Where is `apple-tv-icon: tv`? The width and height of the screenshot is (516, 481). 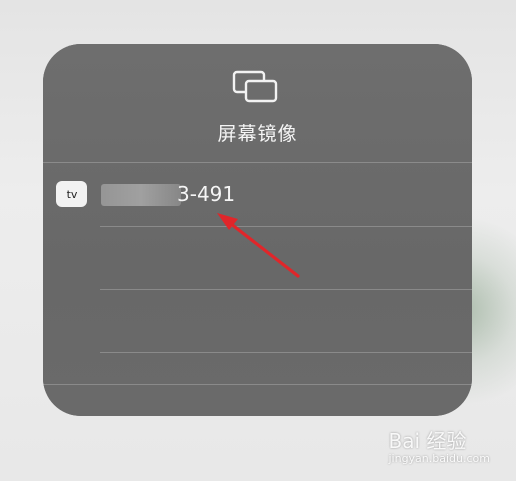
apple-tv-icon: tv is located at coordinates (71, 194).